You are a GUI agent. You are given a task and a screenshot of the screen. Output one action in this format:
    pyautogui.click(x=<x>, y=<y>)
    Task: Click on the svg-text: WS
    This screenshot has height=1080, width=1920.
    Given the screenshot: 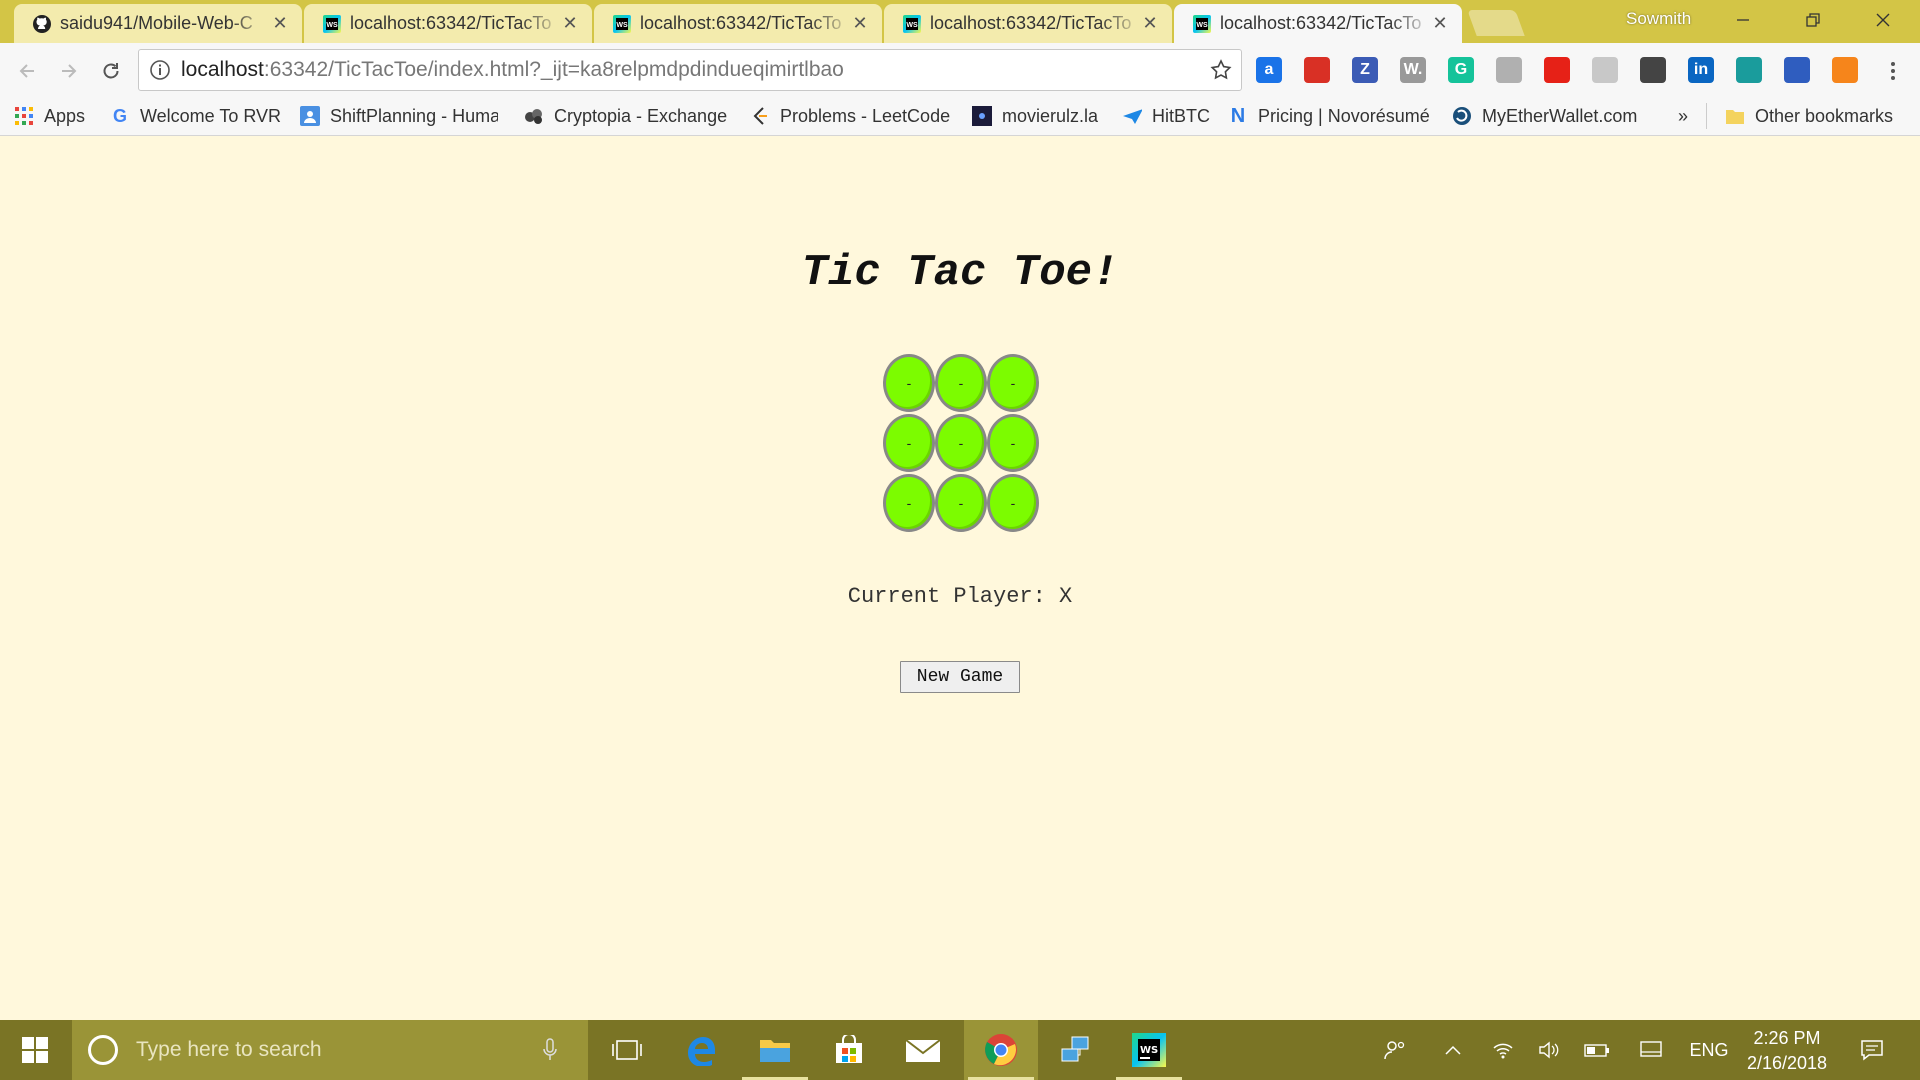 What is the action you would take?
    pyautogui.click(x=1149, y=1050)
    